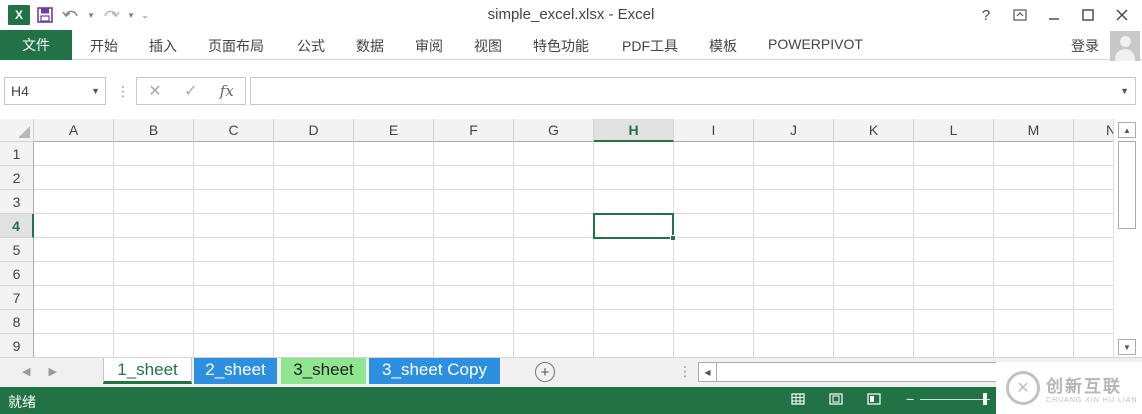 The height and width of the screenshot is (414, 1142). I want to click on window-controls: ?, so click(1054, 15).